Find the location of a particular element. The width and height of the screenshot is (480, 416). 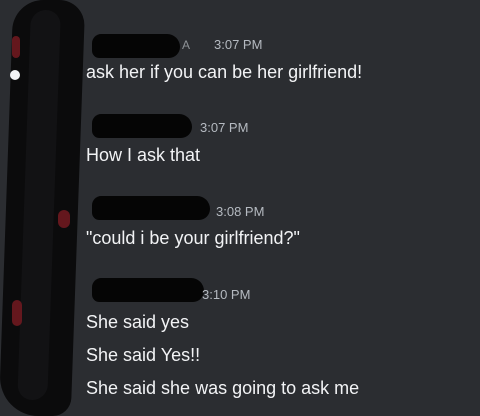

message-text: She said she was going to ask me is located at coordinates (223, 388).